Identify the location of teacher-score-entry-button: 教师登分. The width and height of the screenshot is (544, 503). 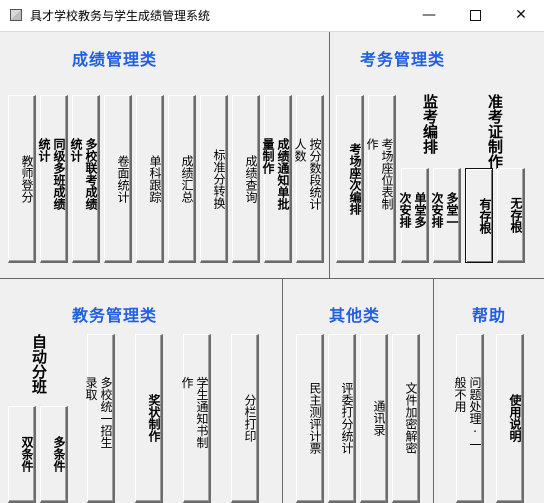
(22, 179).